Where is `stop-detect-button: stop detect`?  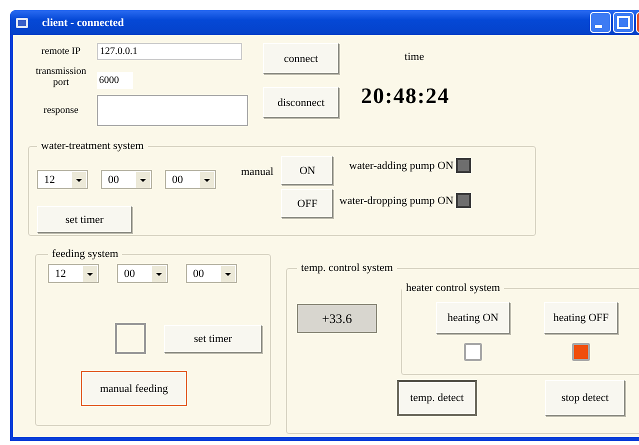
stop-detect-button: stop detect is located at coordinates (585, 398).